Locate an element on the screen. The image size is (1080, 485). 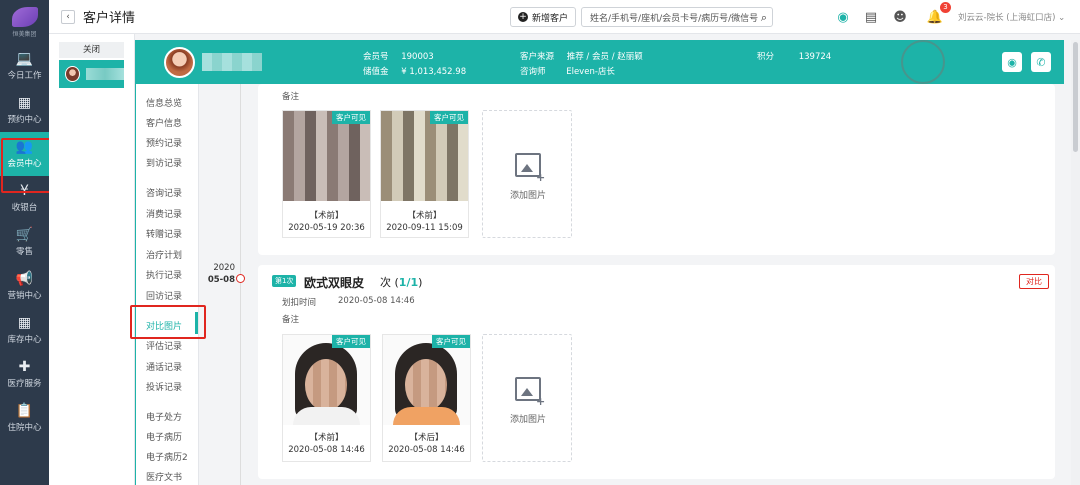
photo-thumbnail: 客户可见 【术前】 2020-09-11 15:09 is located at coordinates (424, 174).